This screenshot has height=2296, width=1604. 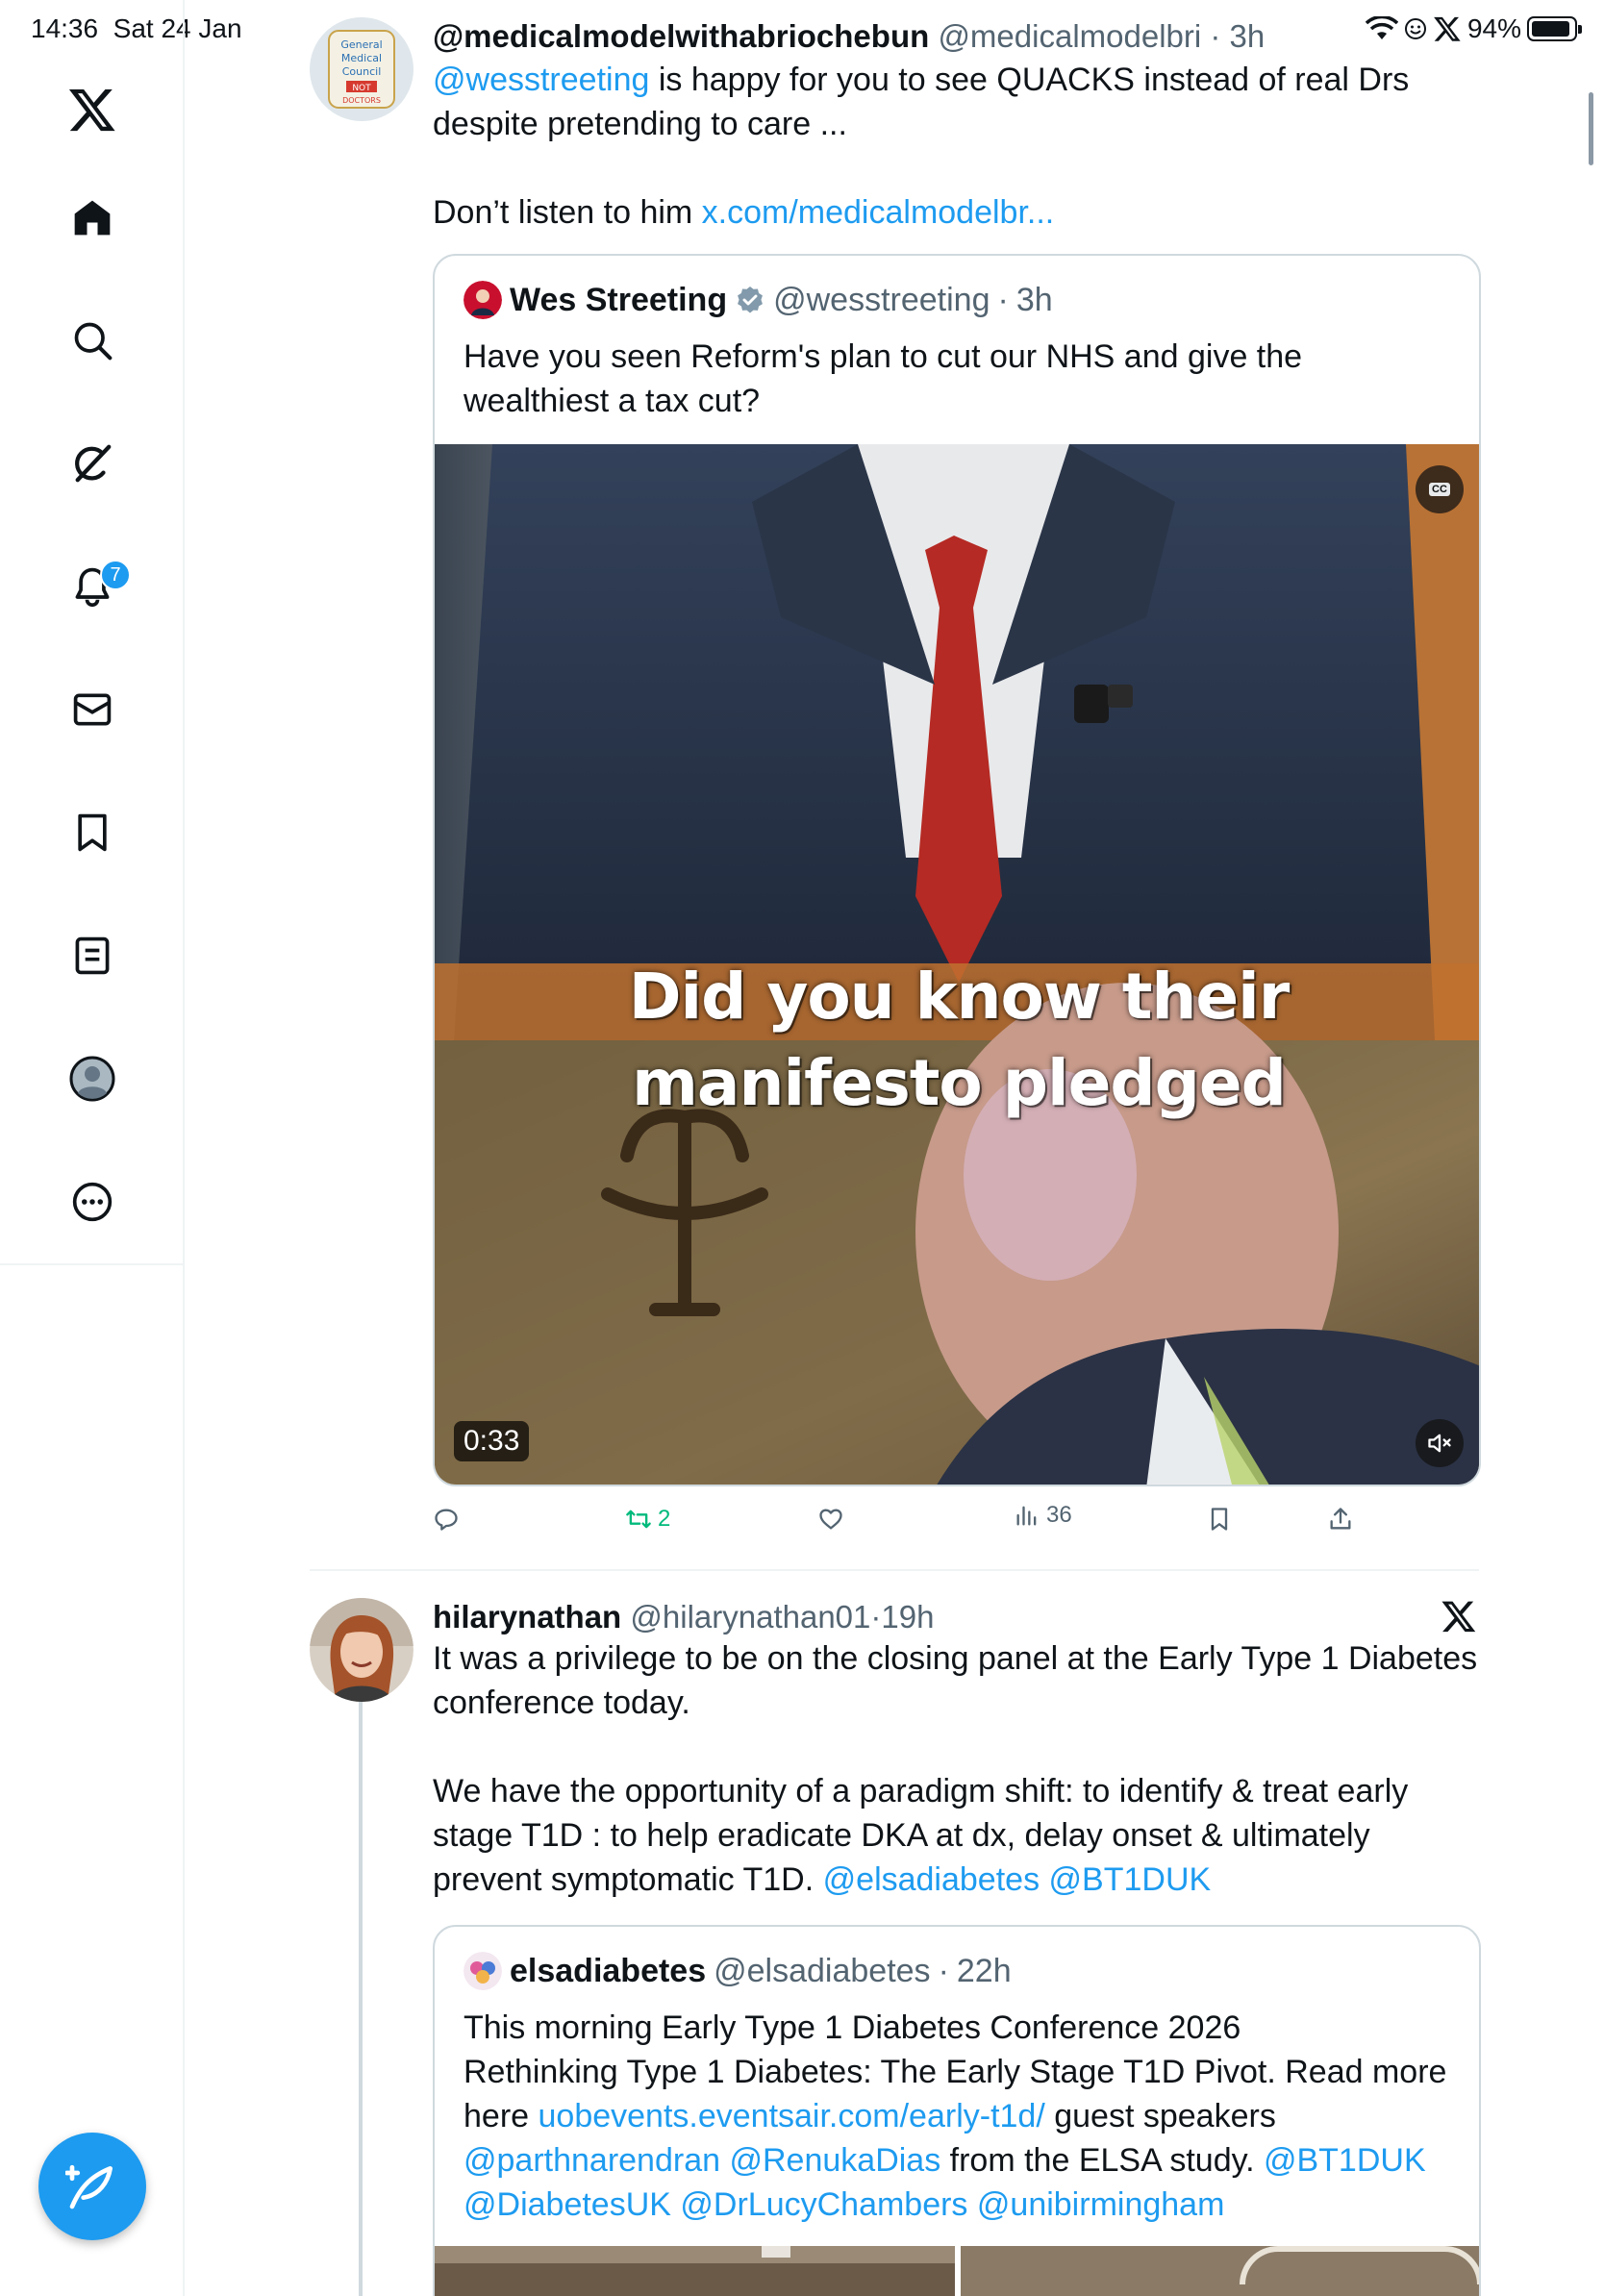 I want to click on notifications-icon: 7, so click(x=92, y=586).